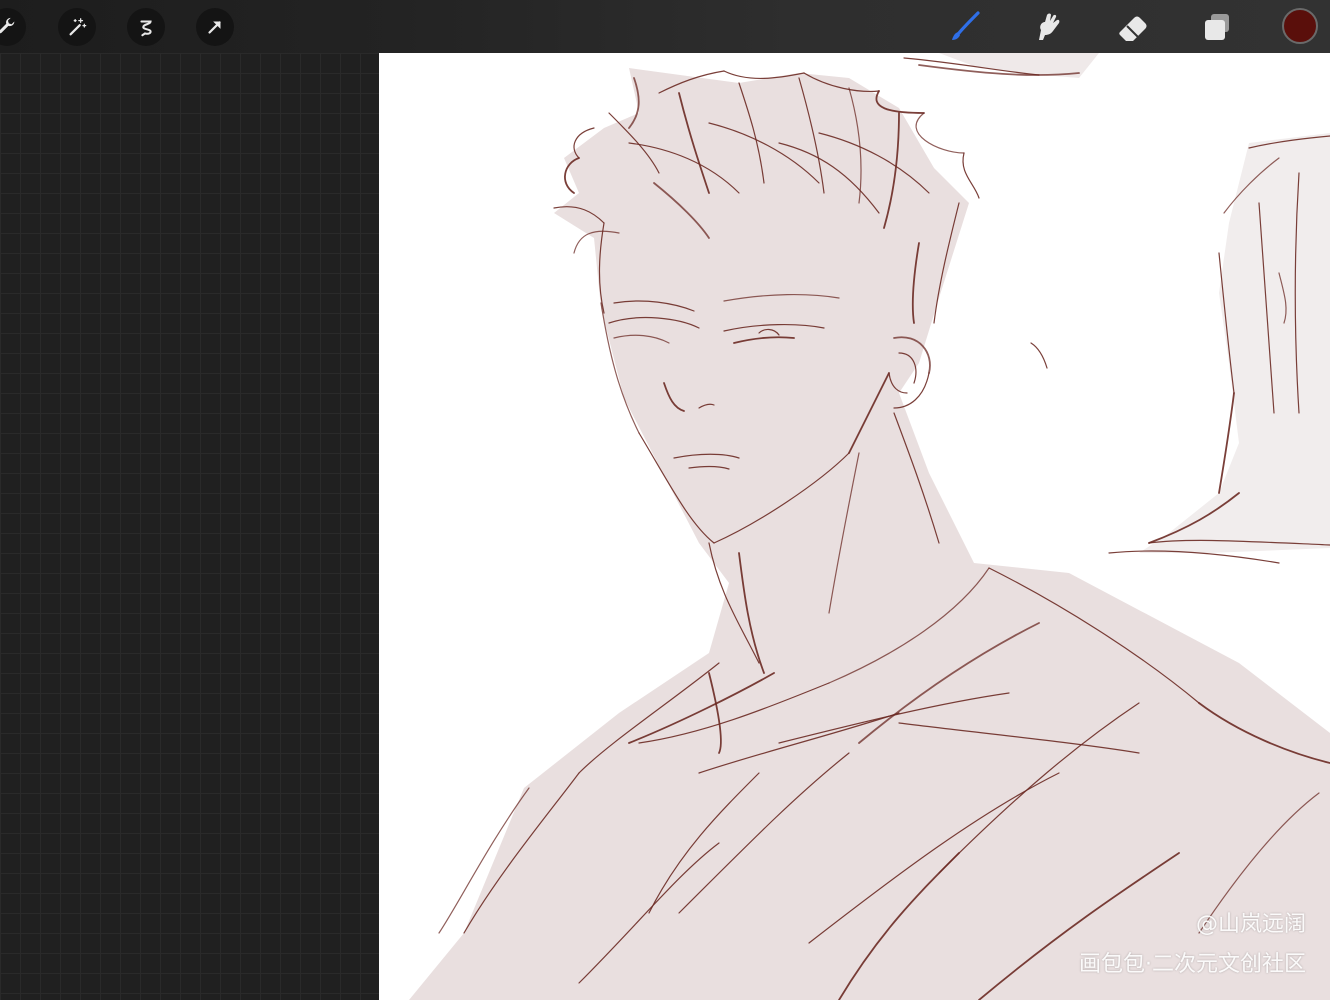 Image resolution: width=1330 pixels, height=1000 pixels. I want to click on selection-button, so click(146, 27).